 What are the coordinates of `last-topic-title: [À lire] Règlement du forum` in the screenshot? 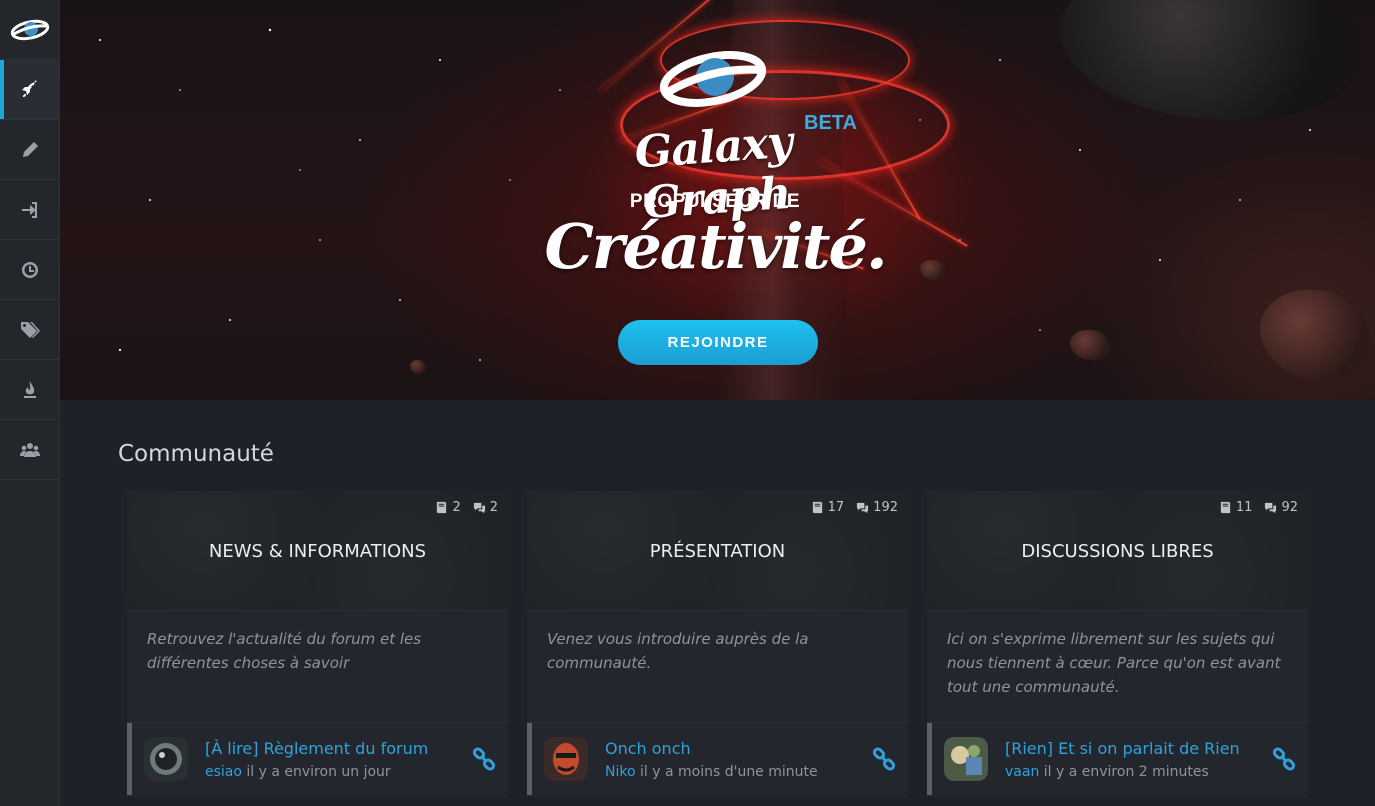 It's located at (316, 749).